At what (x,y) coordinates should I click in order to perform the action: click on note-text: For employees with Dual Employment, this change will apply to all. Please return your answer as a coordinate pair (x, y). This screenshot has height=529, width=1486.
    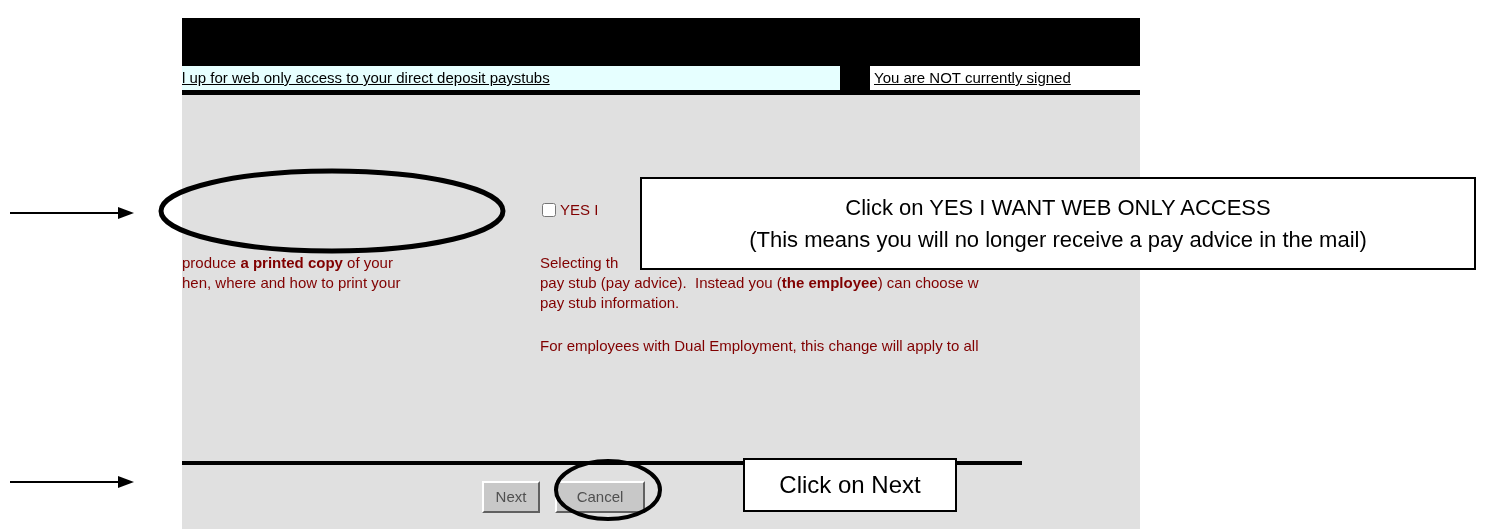
    Looking at the image, I should click on (759, 346).